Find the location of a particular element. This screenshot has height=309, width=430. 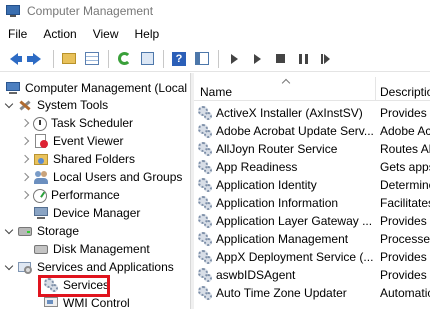

export-list-button is located at coordinates (147, 59).